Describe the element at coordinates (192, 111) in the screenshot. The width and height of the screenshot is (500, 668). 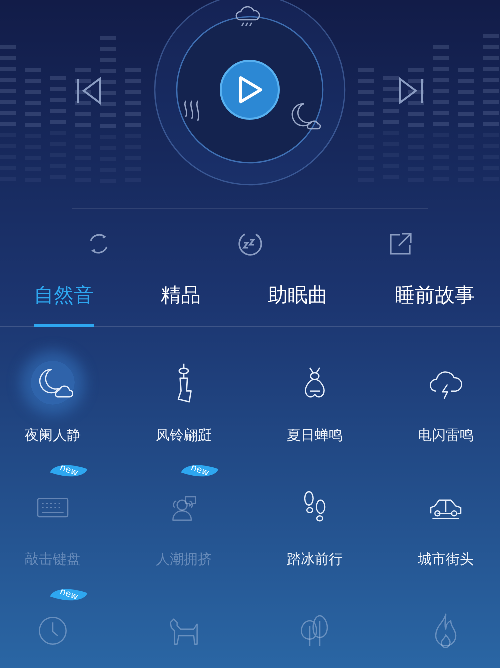
I see `wind-icon` at that location.